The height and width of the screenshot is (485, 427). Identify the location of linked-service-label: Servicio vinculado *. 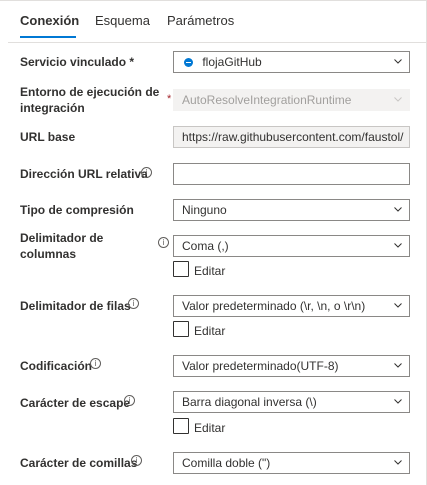
(77, 62).